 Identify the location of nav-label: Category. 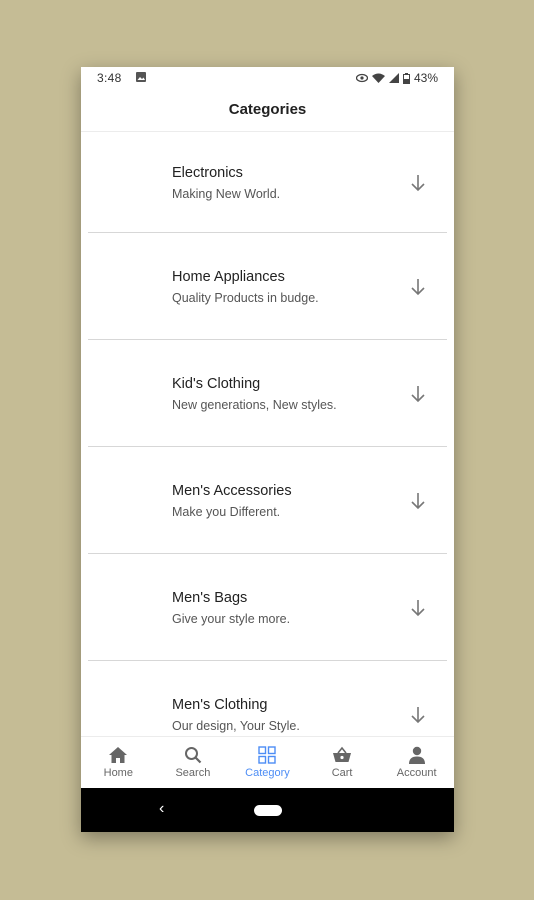
(267, 773).